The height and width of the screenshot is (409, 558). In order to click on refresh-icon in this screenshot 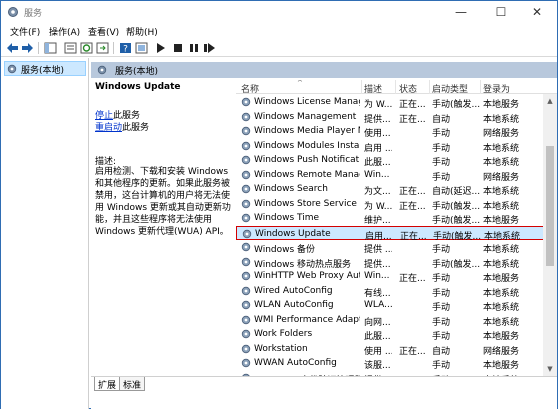, I will do `click(86, 48)`.